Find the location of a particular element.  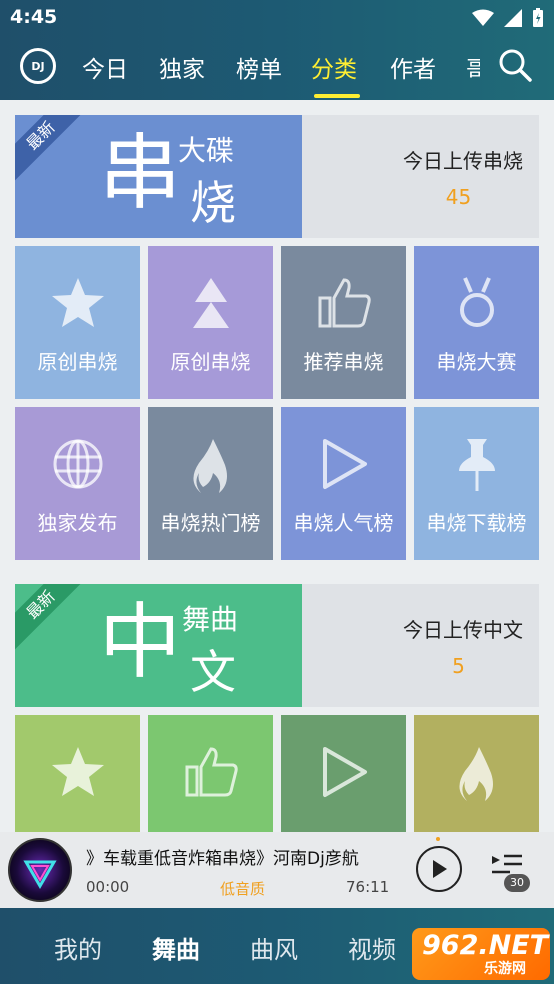

banner-sub-big: 烧 is located at coordinates (213, 203).